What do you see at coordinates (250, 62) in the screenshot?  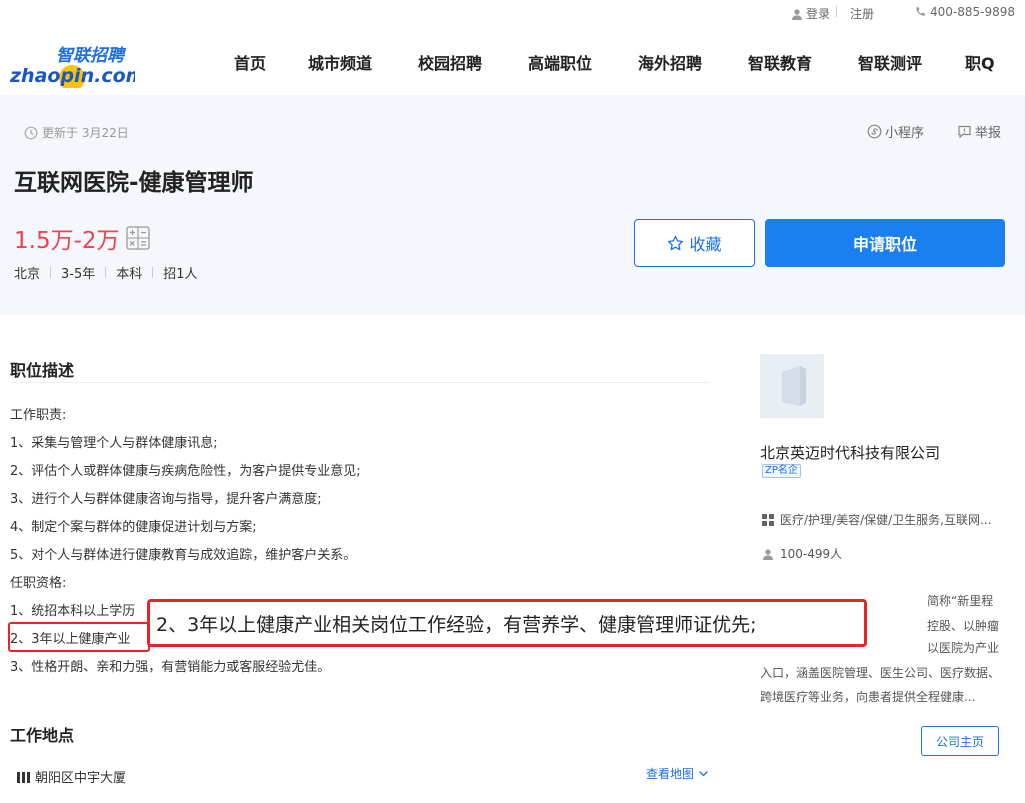 I see `nav-home: 首页` at bounding box center [250, 62].